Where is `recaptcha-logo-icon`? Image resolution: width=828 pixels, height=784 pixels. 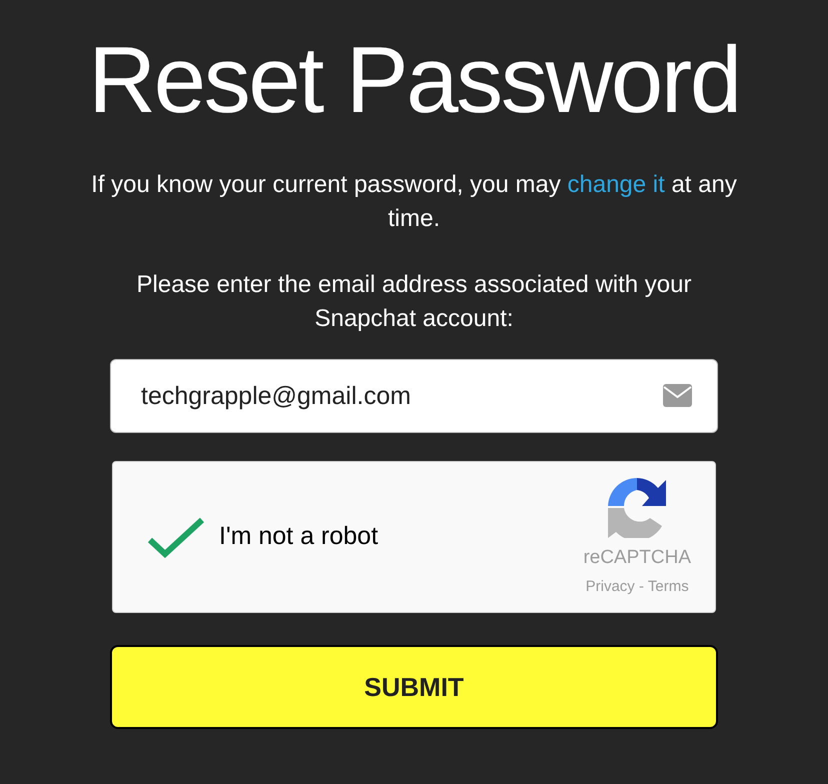
recaptcha-logo-icon is located at coordinates (637, 507).